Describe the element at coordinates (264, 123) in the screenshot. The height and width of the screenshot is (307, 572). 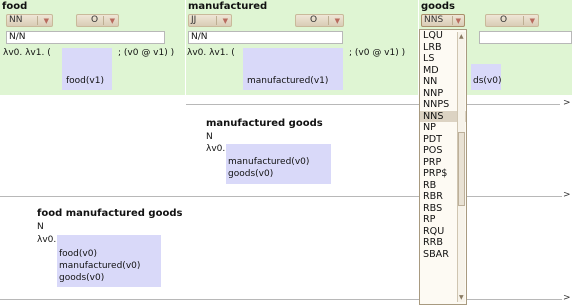
I see `result-title: manufactured goods` at that location.